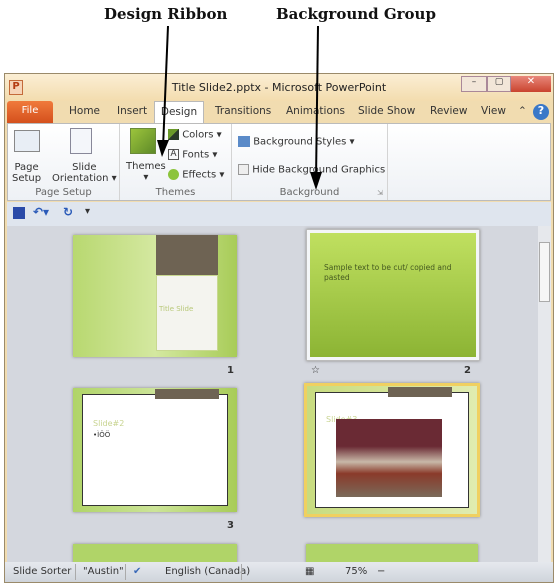  Describe the element at coordinates (317, 103) in the screenshot. I see `arrow-background-group` at that location.